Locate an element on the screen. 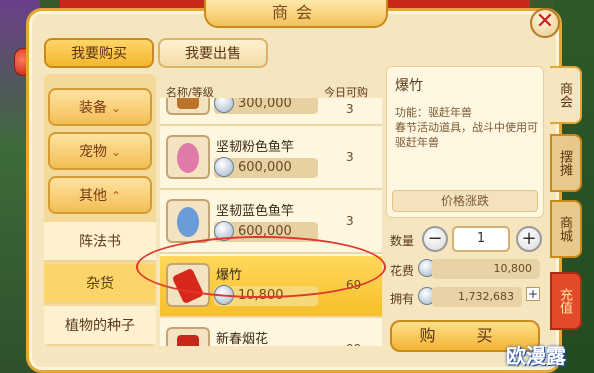 Image resolution: width=594 pixels, height=373 pixels. table-row: 坚韧粉色鱼竿 600,000 3 is located at coordinates (271, 159).